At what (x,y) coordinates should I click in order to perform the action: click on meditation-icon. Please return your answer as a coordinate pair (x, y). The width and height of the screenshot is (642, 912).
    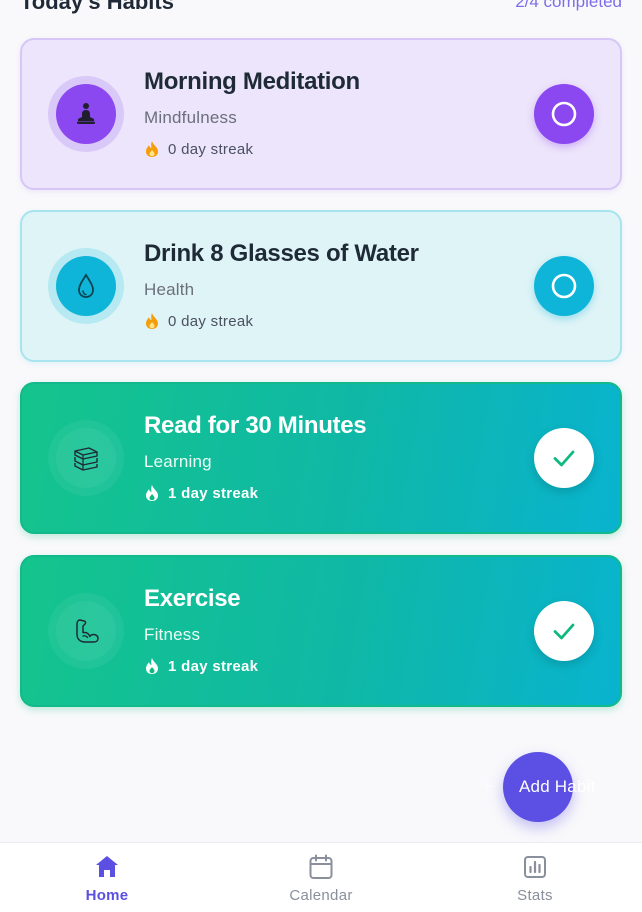
    Looking at the image, I should click on (86, 114).